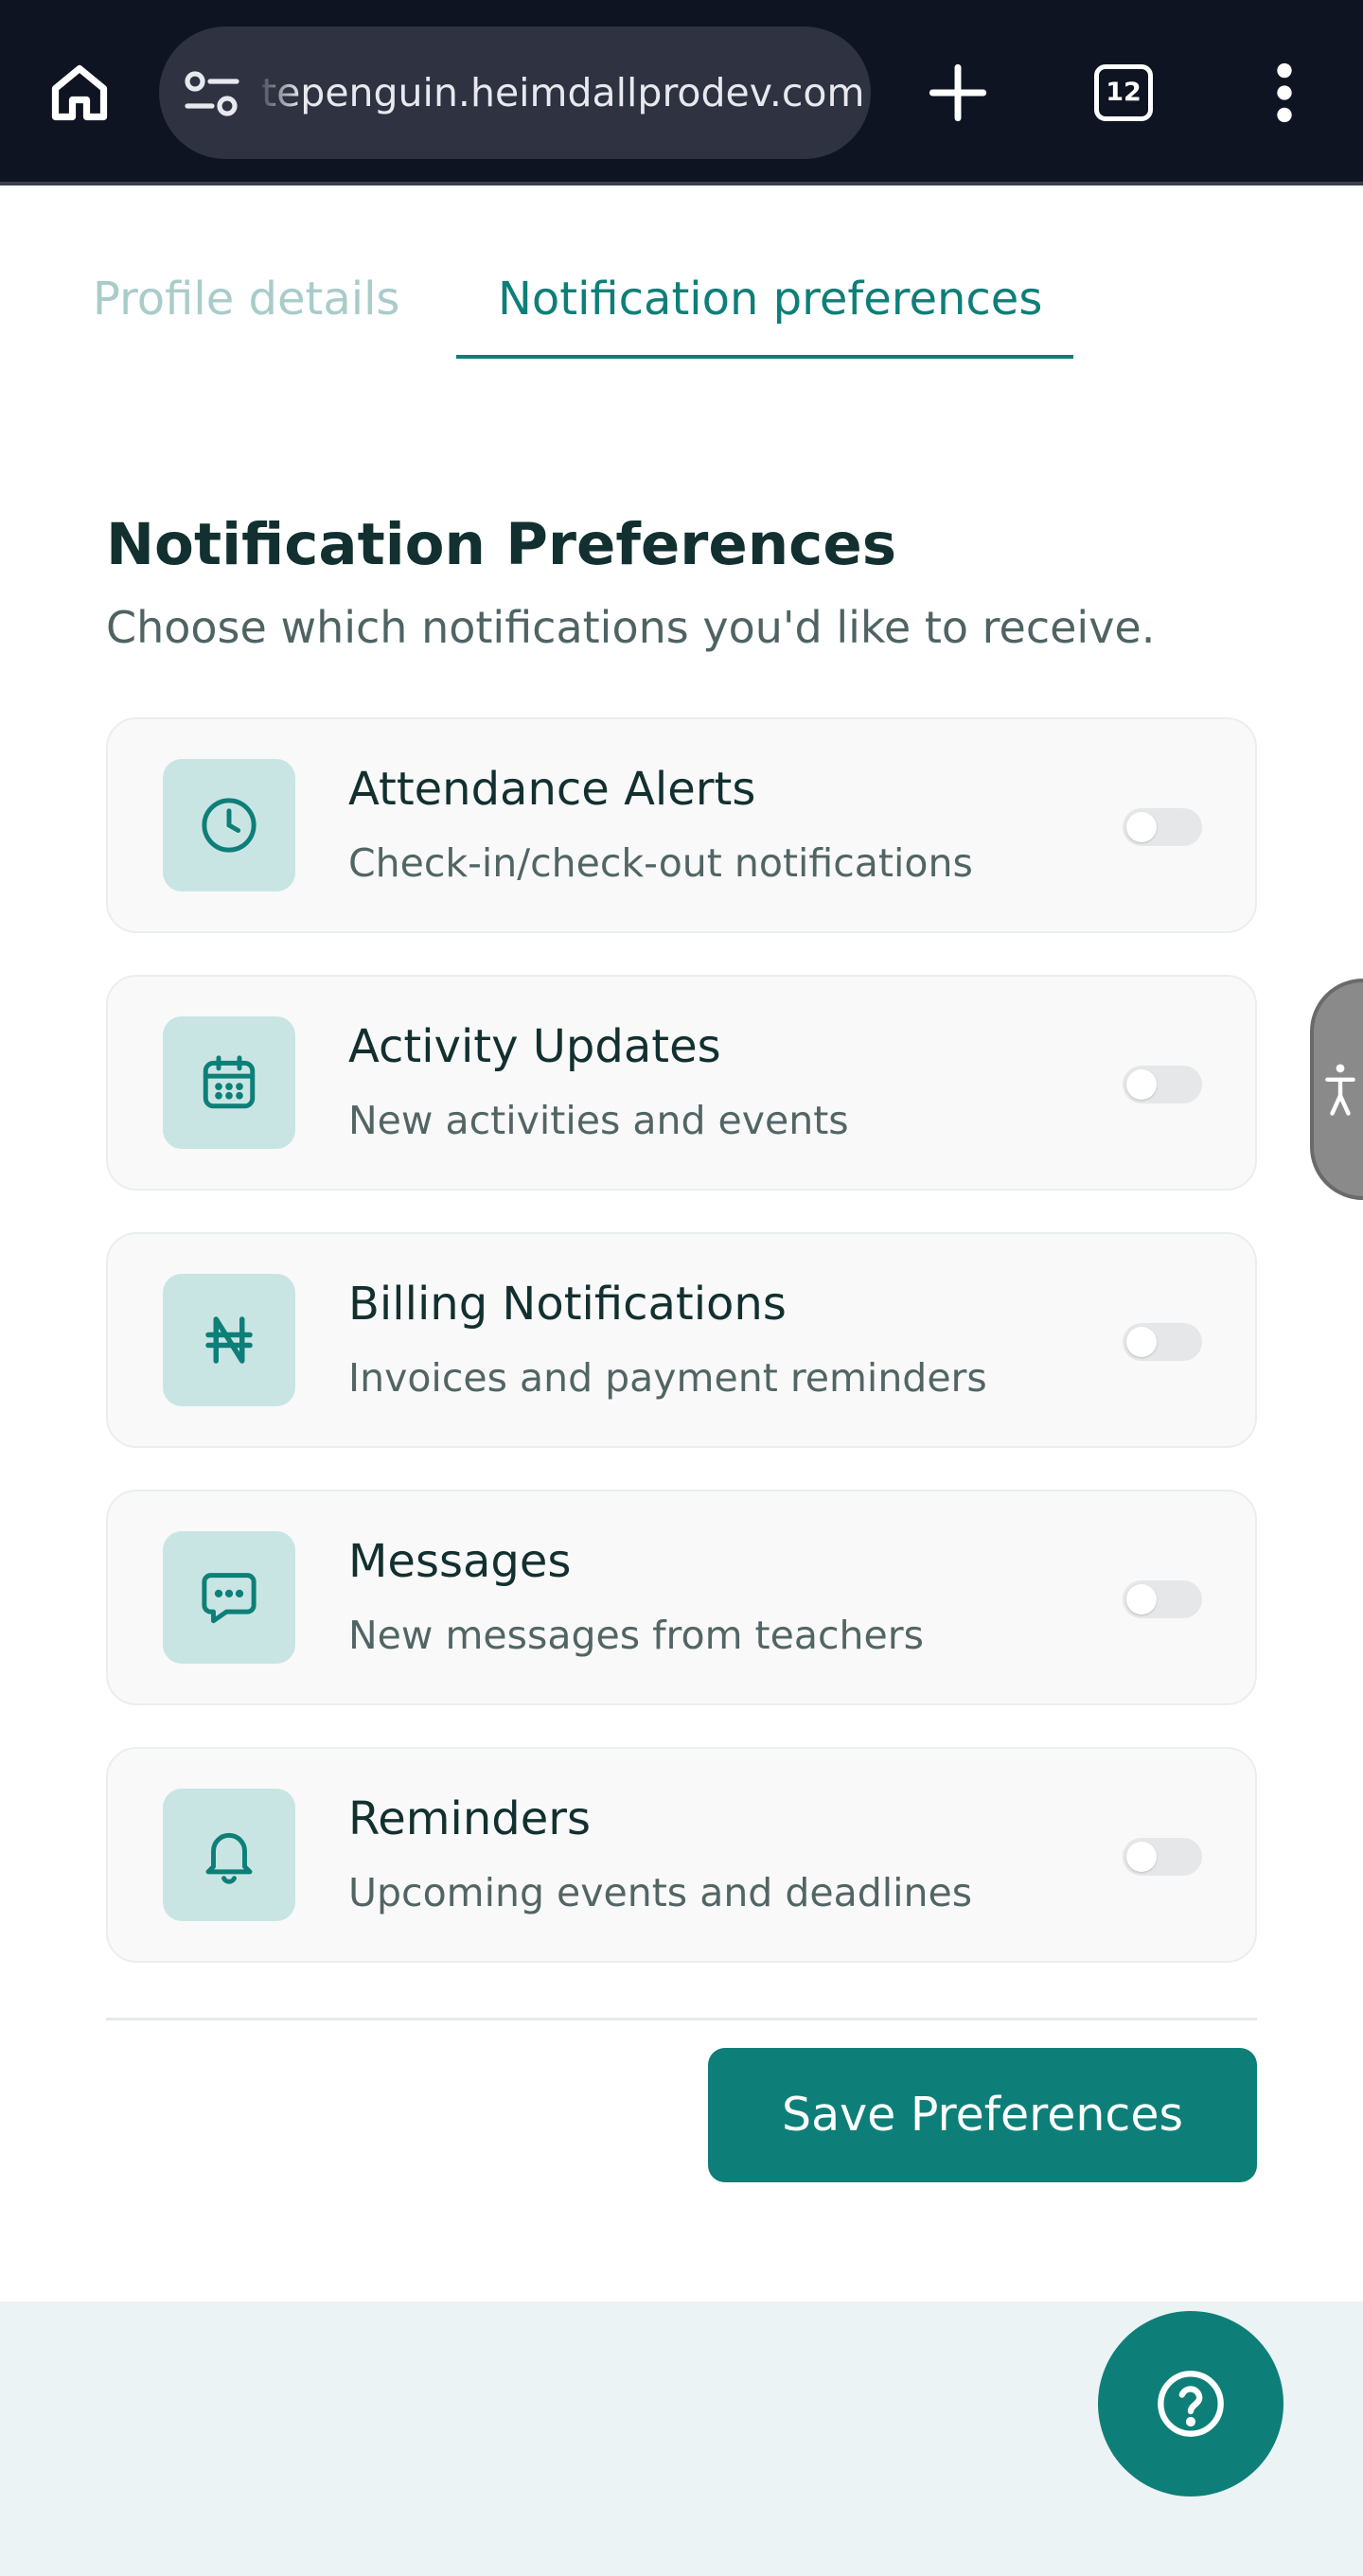  Describe the element at coordinates (212, 93) in the screenshot. I see `site-controls-icon` at that location.